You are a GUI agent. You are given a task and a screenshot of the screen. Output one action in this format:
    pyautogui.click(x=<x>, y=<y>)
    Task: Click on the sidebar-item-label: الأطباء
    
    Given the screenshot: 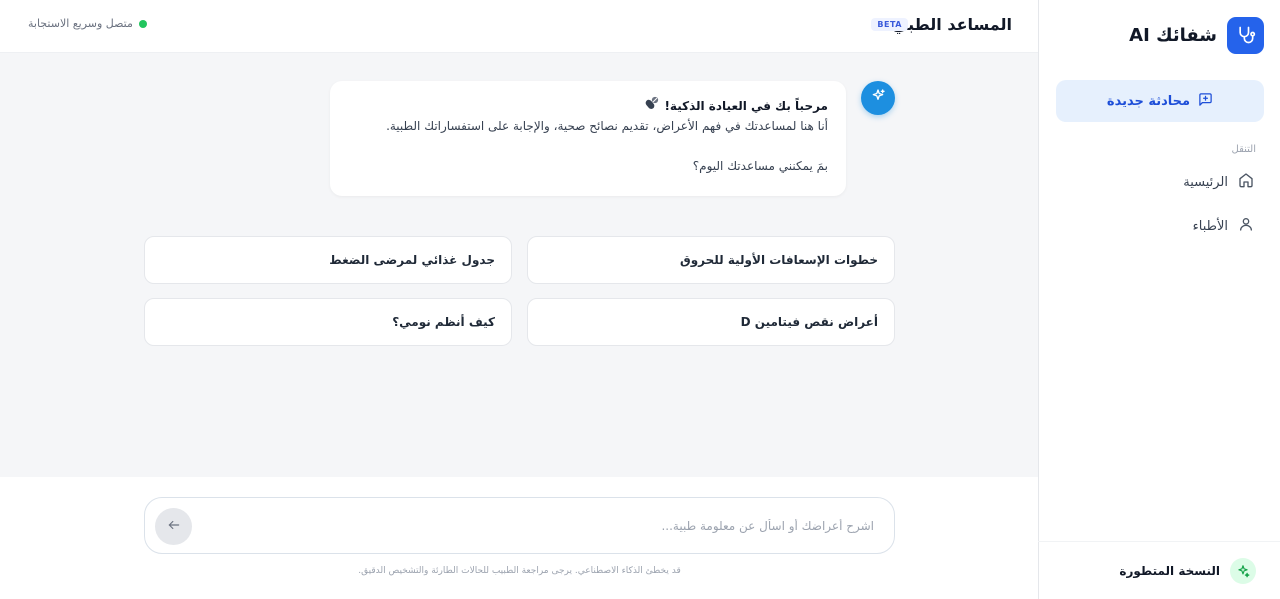 What is the action you would take?
    pyautogui.click(x=1210, y=226)
    